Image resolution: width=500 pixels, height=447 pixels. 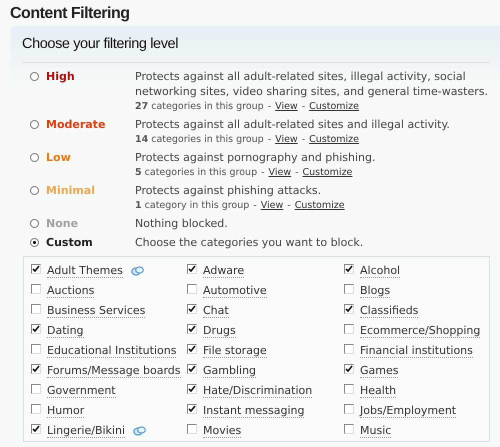 I want to click on category-label: Adult Themes, so click(x=85, y=271).